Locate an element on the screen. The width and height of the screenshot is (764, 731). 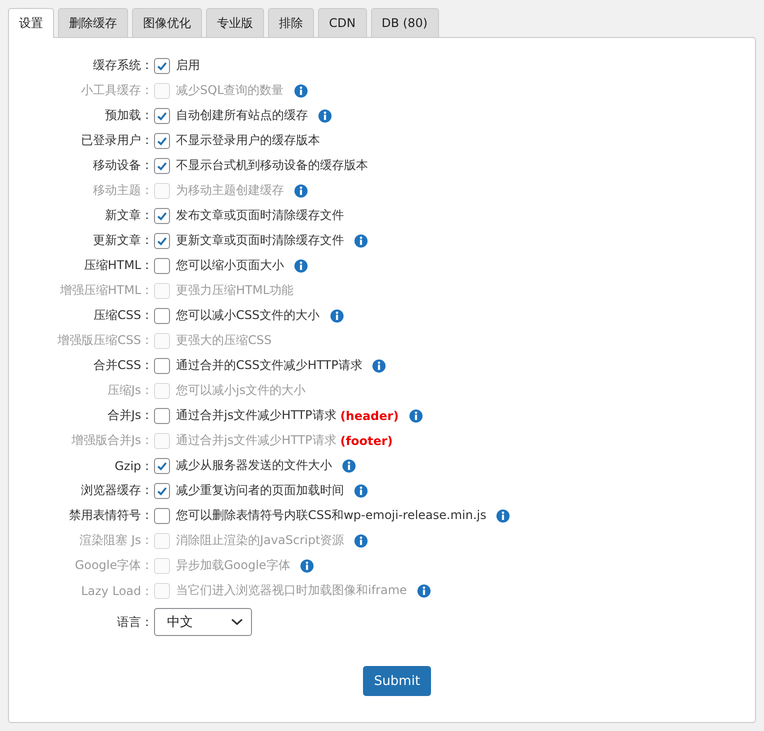
setting-label: 合并CSS : is located at coordinates (121, 365).